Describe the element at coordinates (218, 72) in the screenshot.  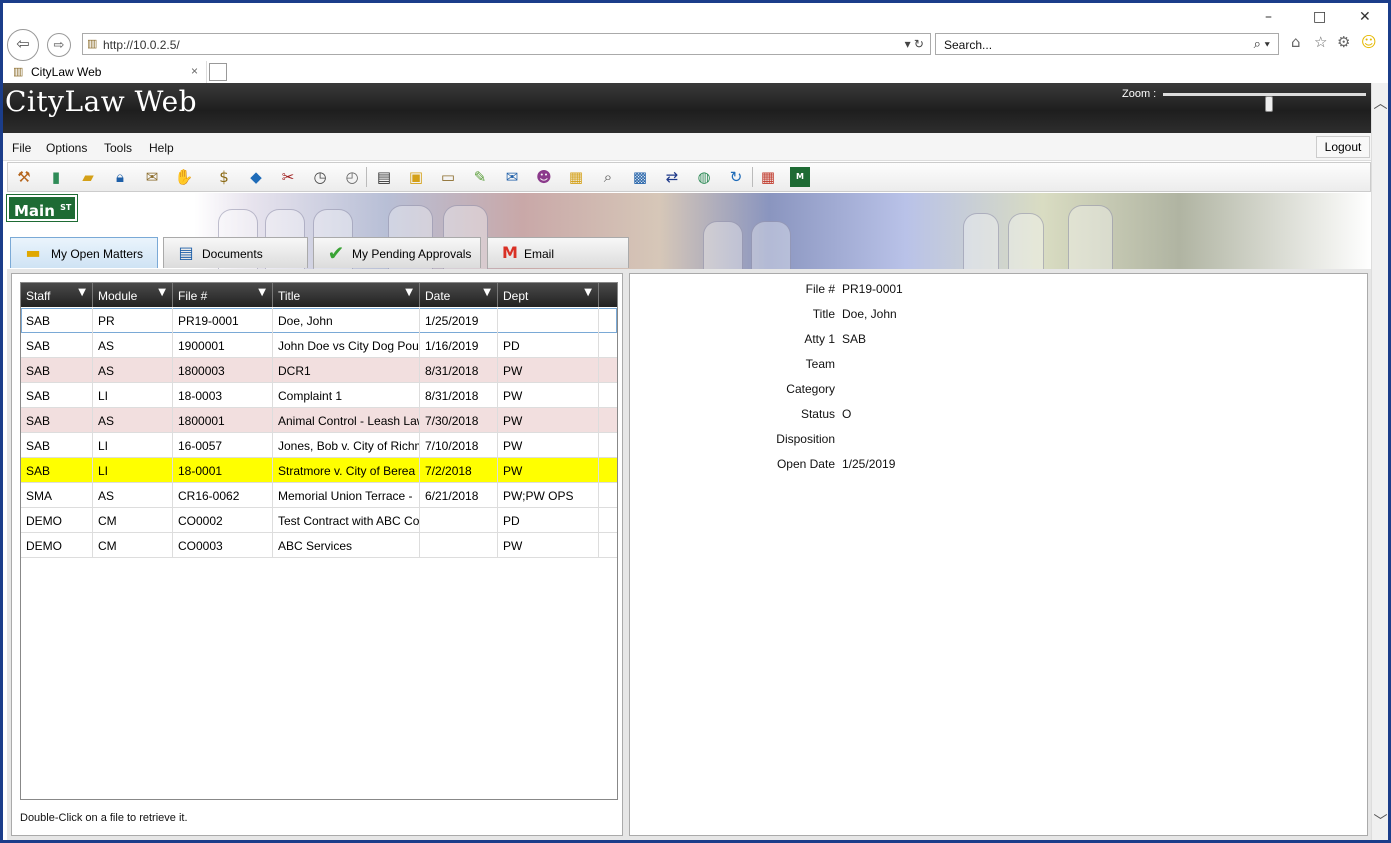
I see `new-tab-button` at that location.